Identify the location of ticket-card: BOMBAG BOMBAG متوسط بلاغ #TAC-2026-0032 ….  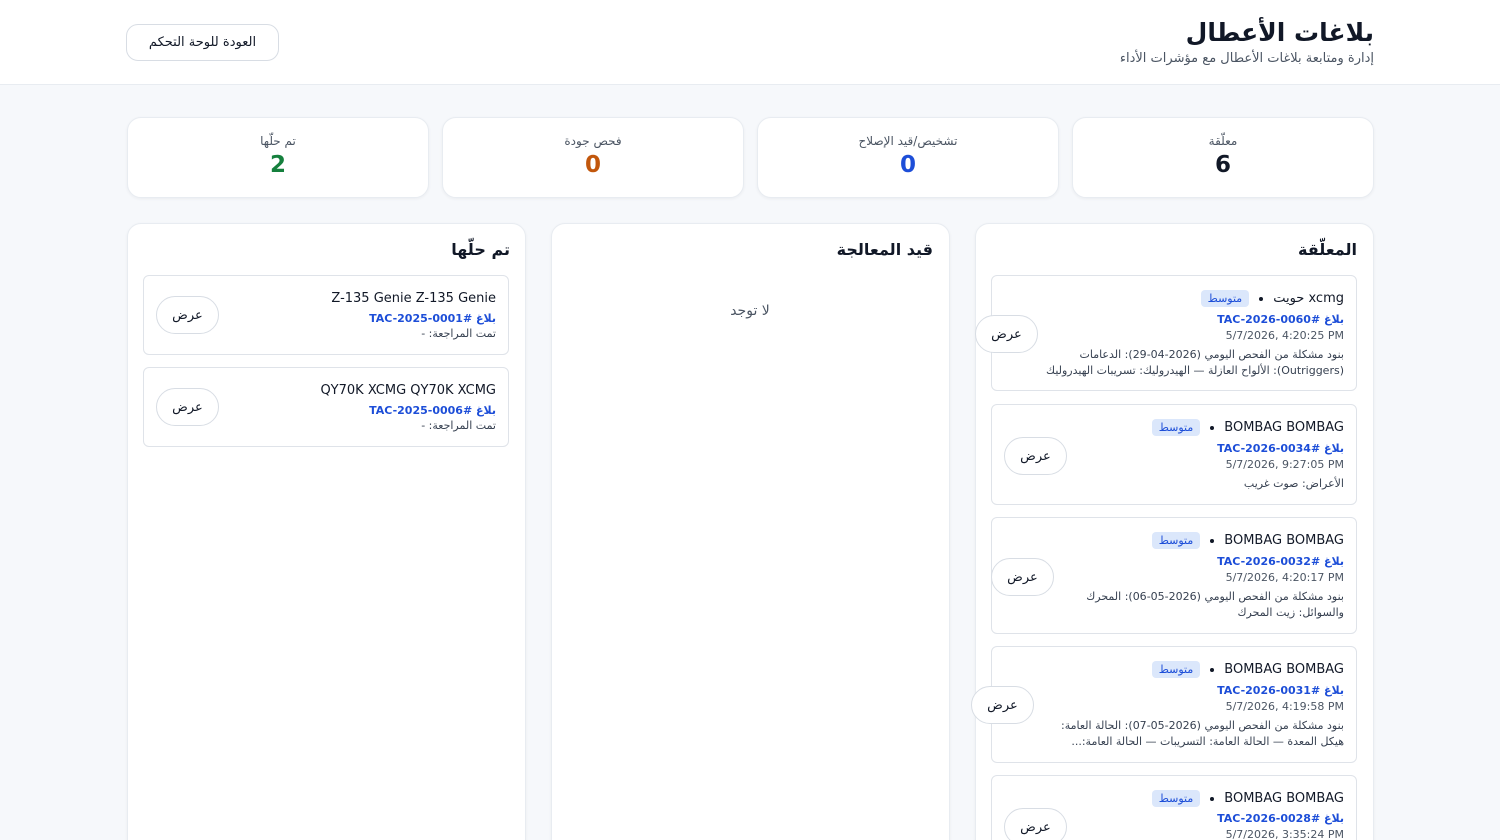
(1174, 575).